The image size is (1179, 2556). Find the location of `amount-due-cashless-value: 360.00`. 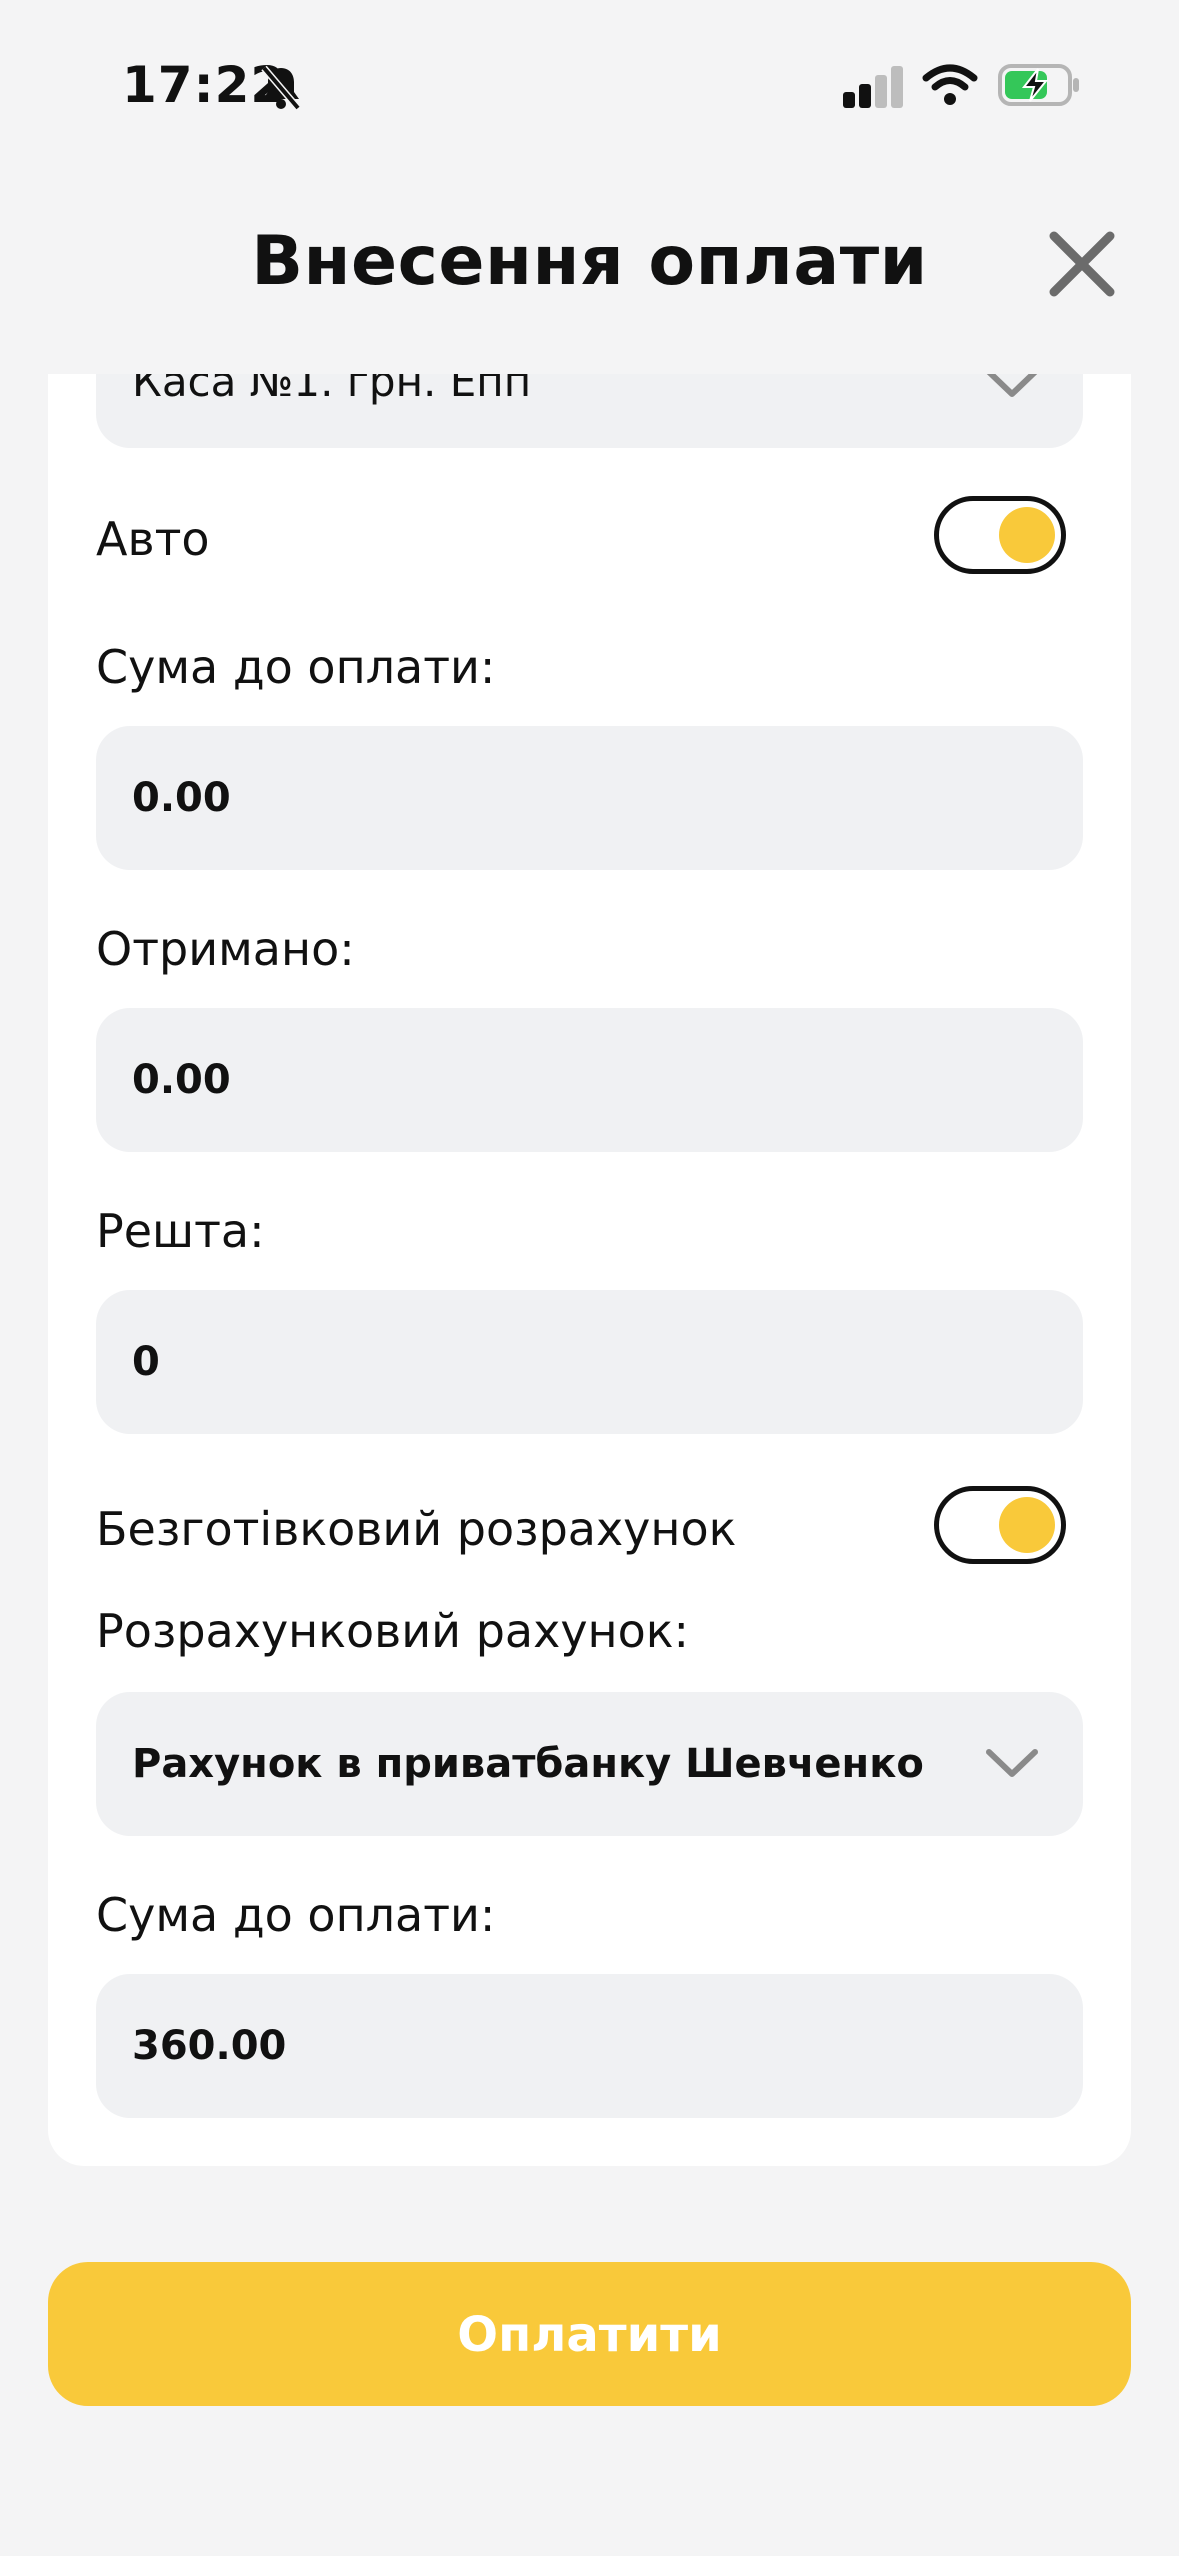

amount-due-cashless-value: 360.00 is located at coordinates (209, 2046).